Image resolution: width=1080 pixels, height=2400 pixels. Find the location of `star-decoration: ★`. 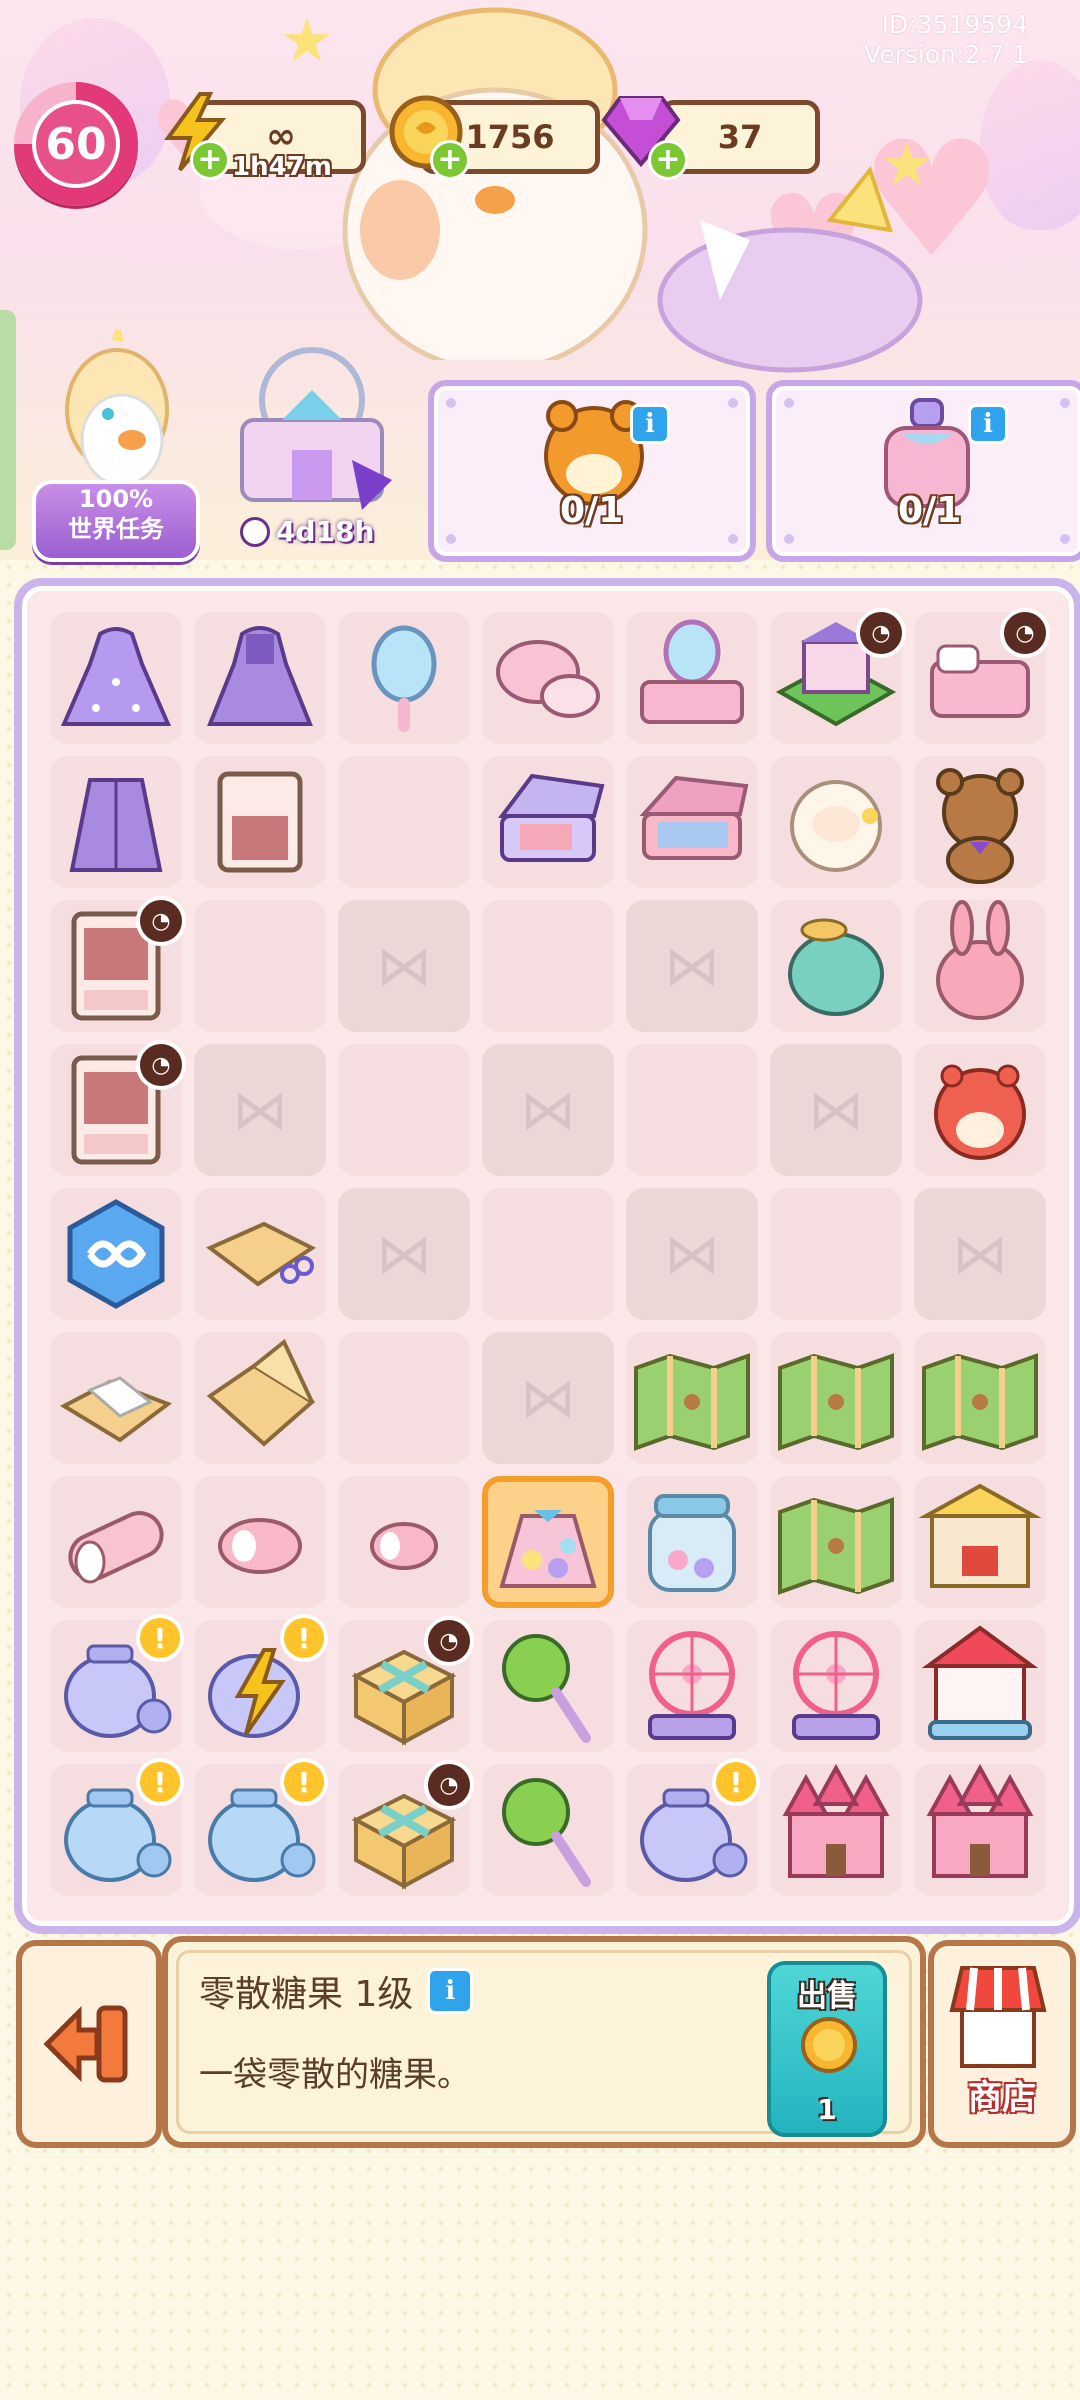

star-decoration: ★ is located at coordinates (307, 41).